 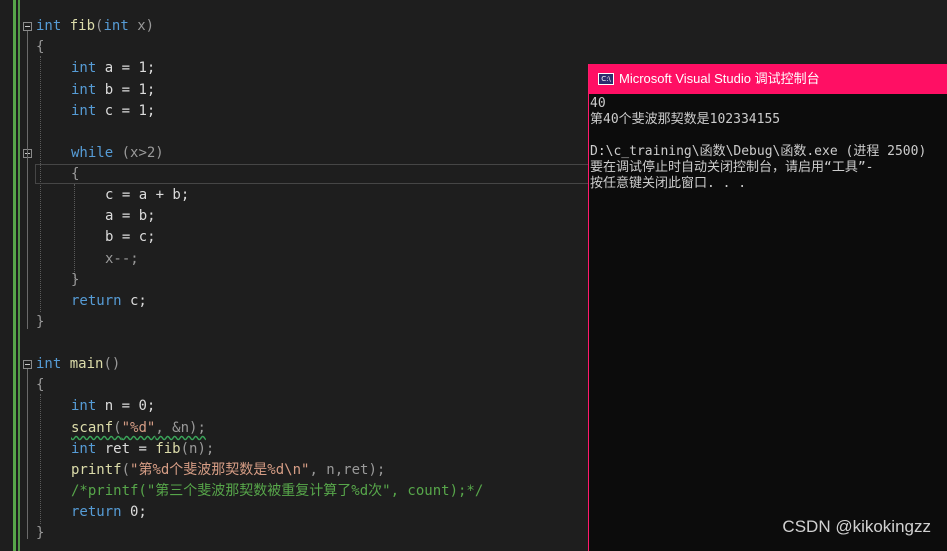 What do you see at coordinates (134, 512) in the screenshot?
I see `statement-text: 0;` at bounding box center [134, 512].